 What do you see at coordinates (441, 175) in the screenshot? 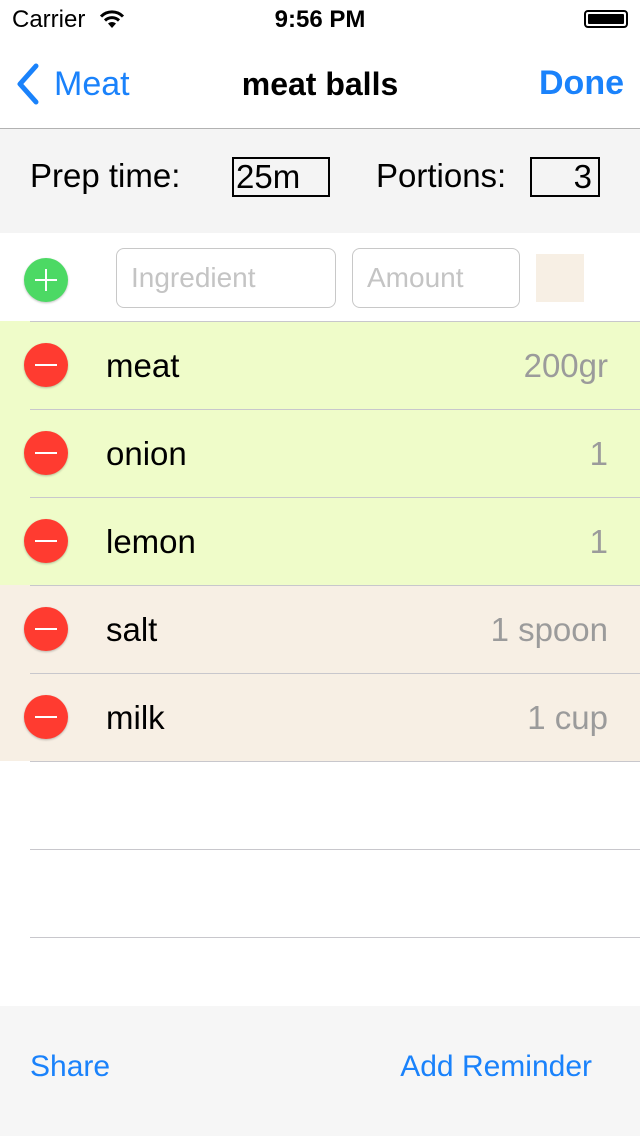
I see `portions-label: Portions:` at bounding box center [441, 175].